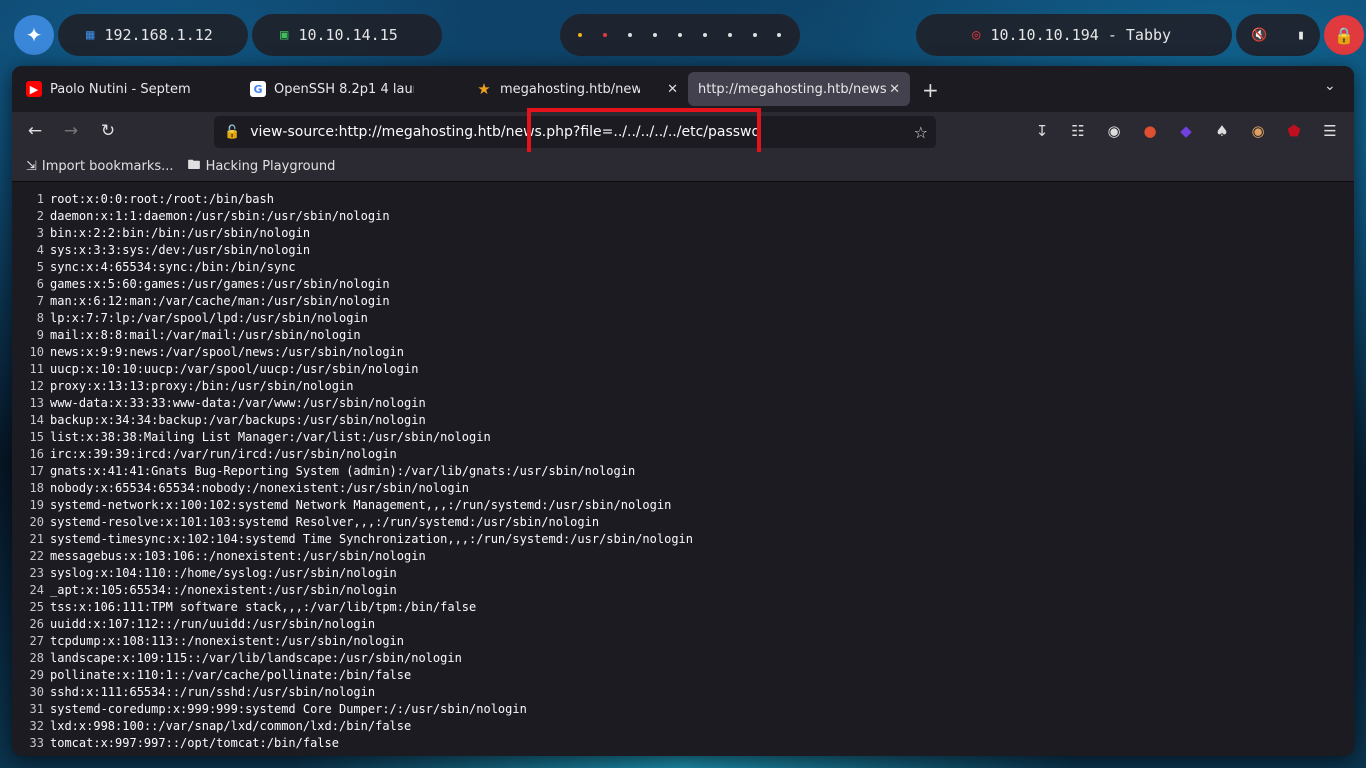 This screenshot has height=768, width=1366. What do you see at coordinates (36, 658) in the screenshot?
I see `line-number: 28` at bounding box center [36, 658].